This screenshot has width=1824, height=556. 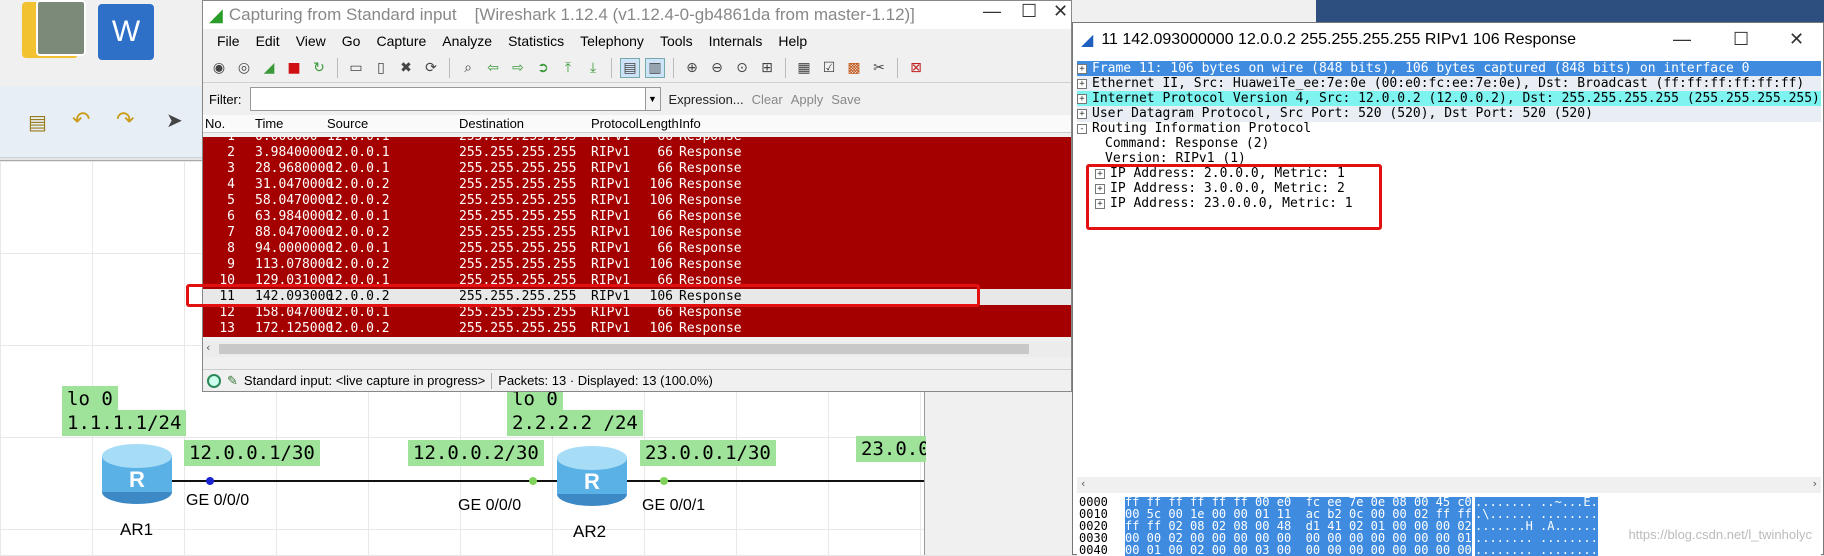 What do you see at coordinates (1082, 128) in the screenshot?
I see `collapse-icon: -` at bounding box center [1082, 128].